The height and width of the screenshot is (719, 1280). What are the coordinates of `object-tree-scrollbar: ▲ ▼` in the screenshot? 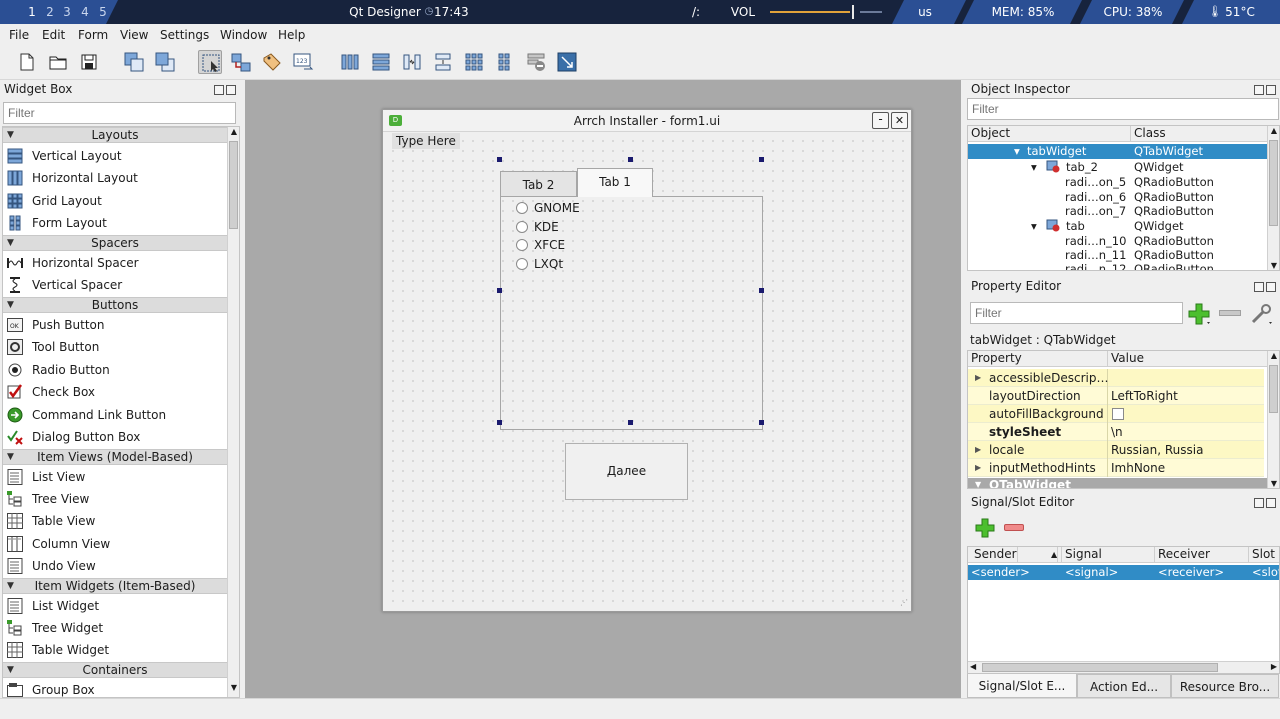 It's located at (1273, 198).